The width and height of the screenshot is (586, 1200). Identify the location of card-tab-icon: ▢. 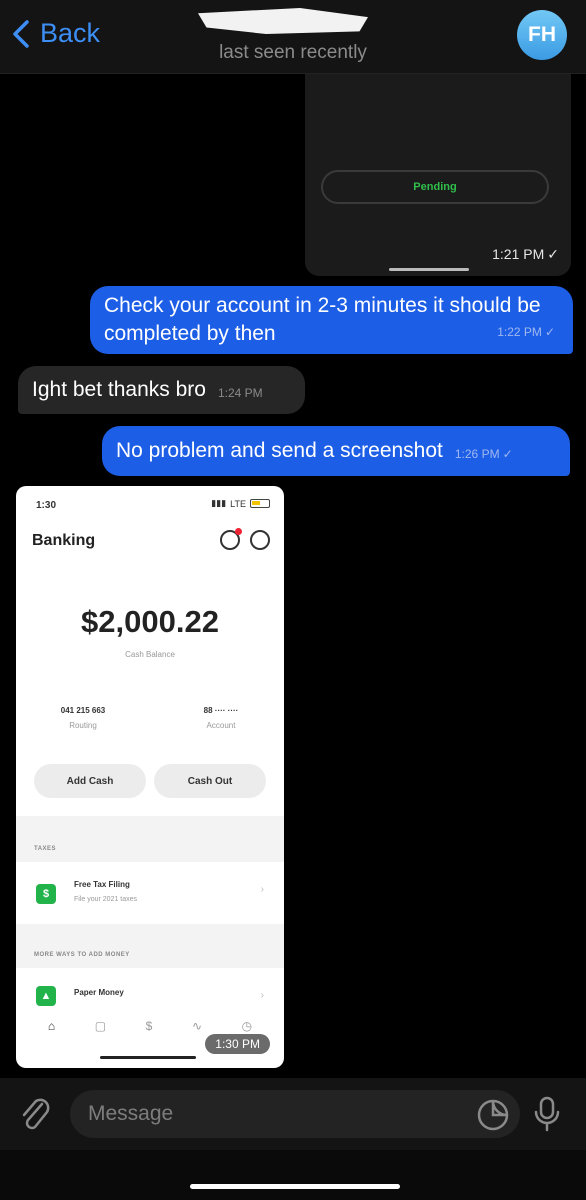
(100, 1026).